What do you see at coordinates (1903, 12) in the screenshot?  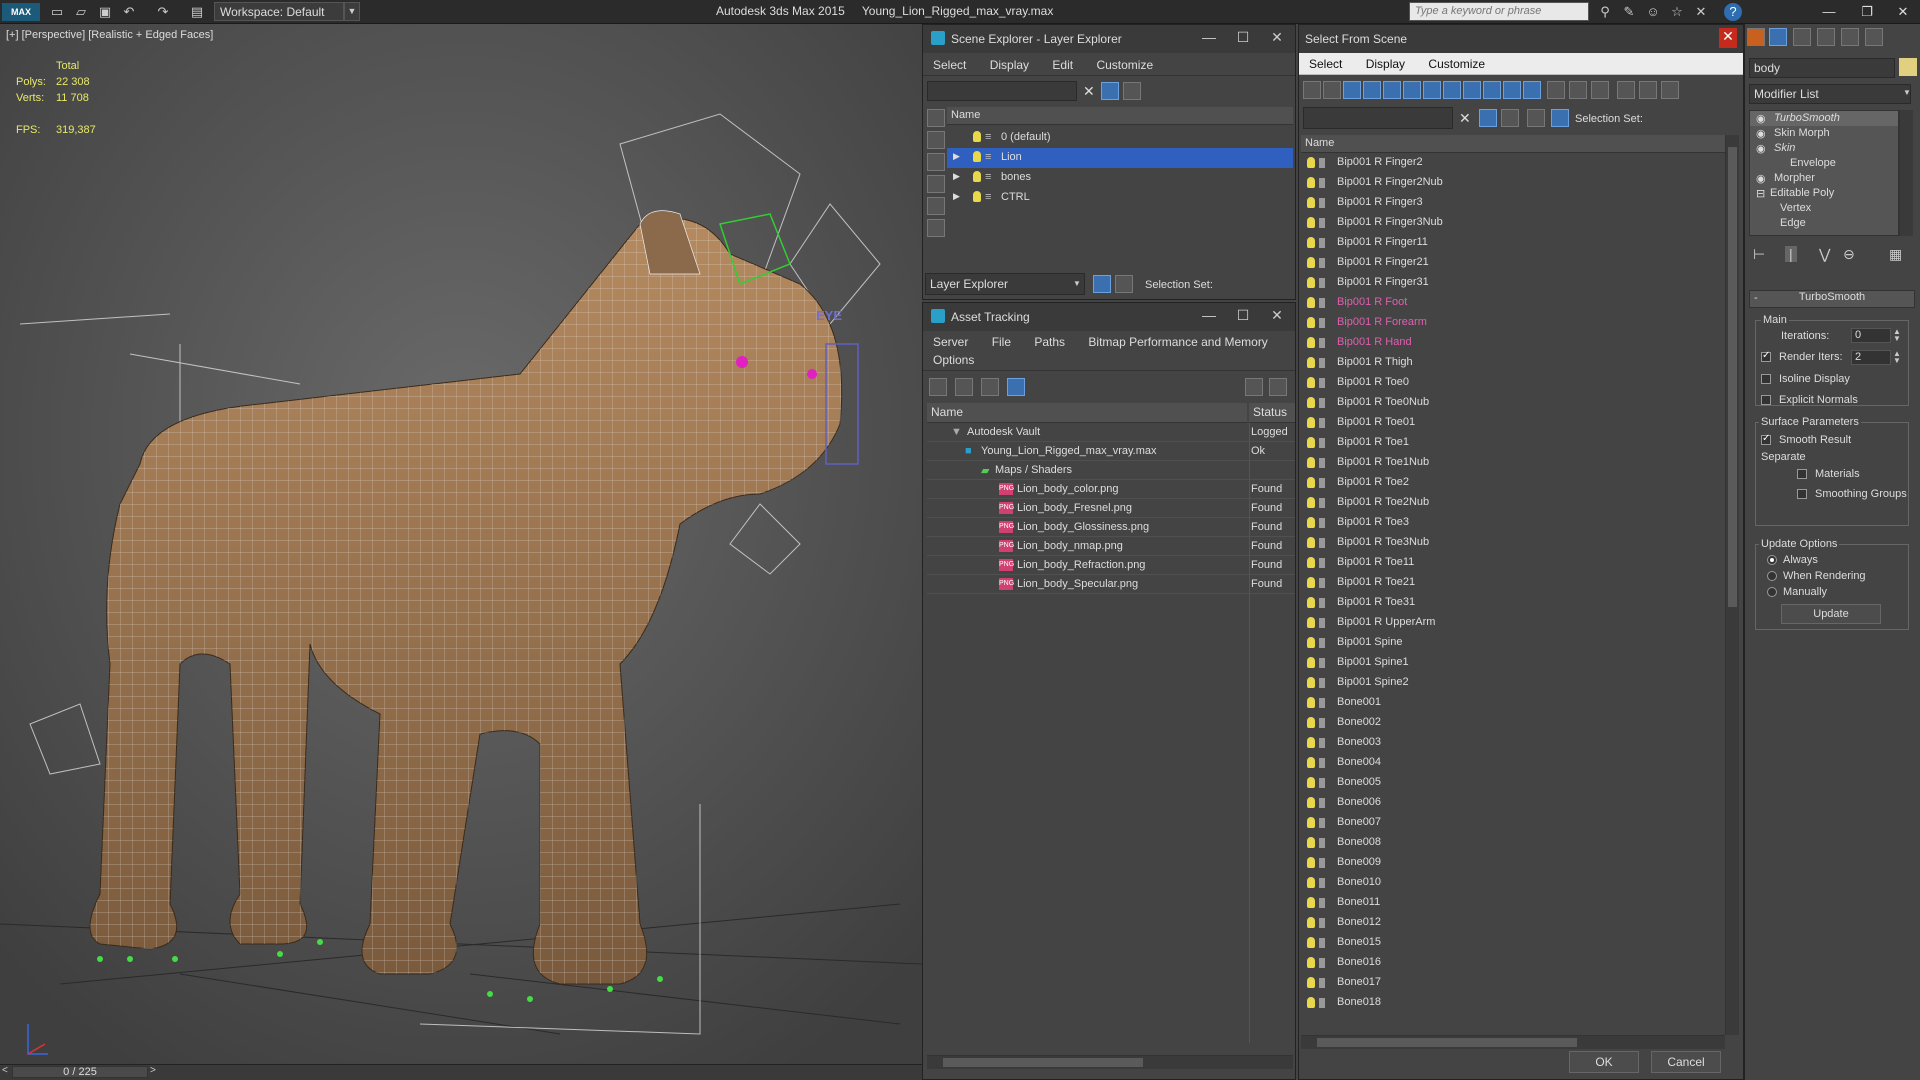 I see `close-button: ✕` at bounding box center [1903, 12].